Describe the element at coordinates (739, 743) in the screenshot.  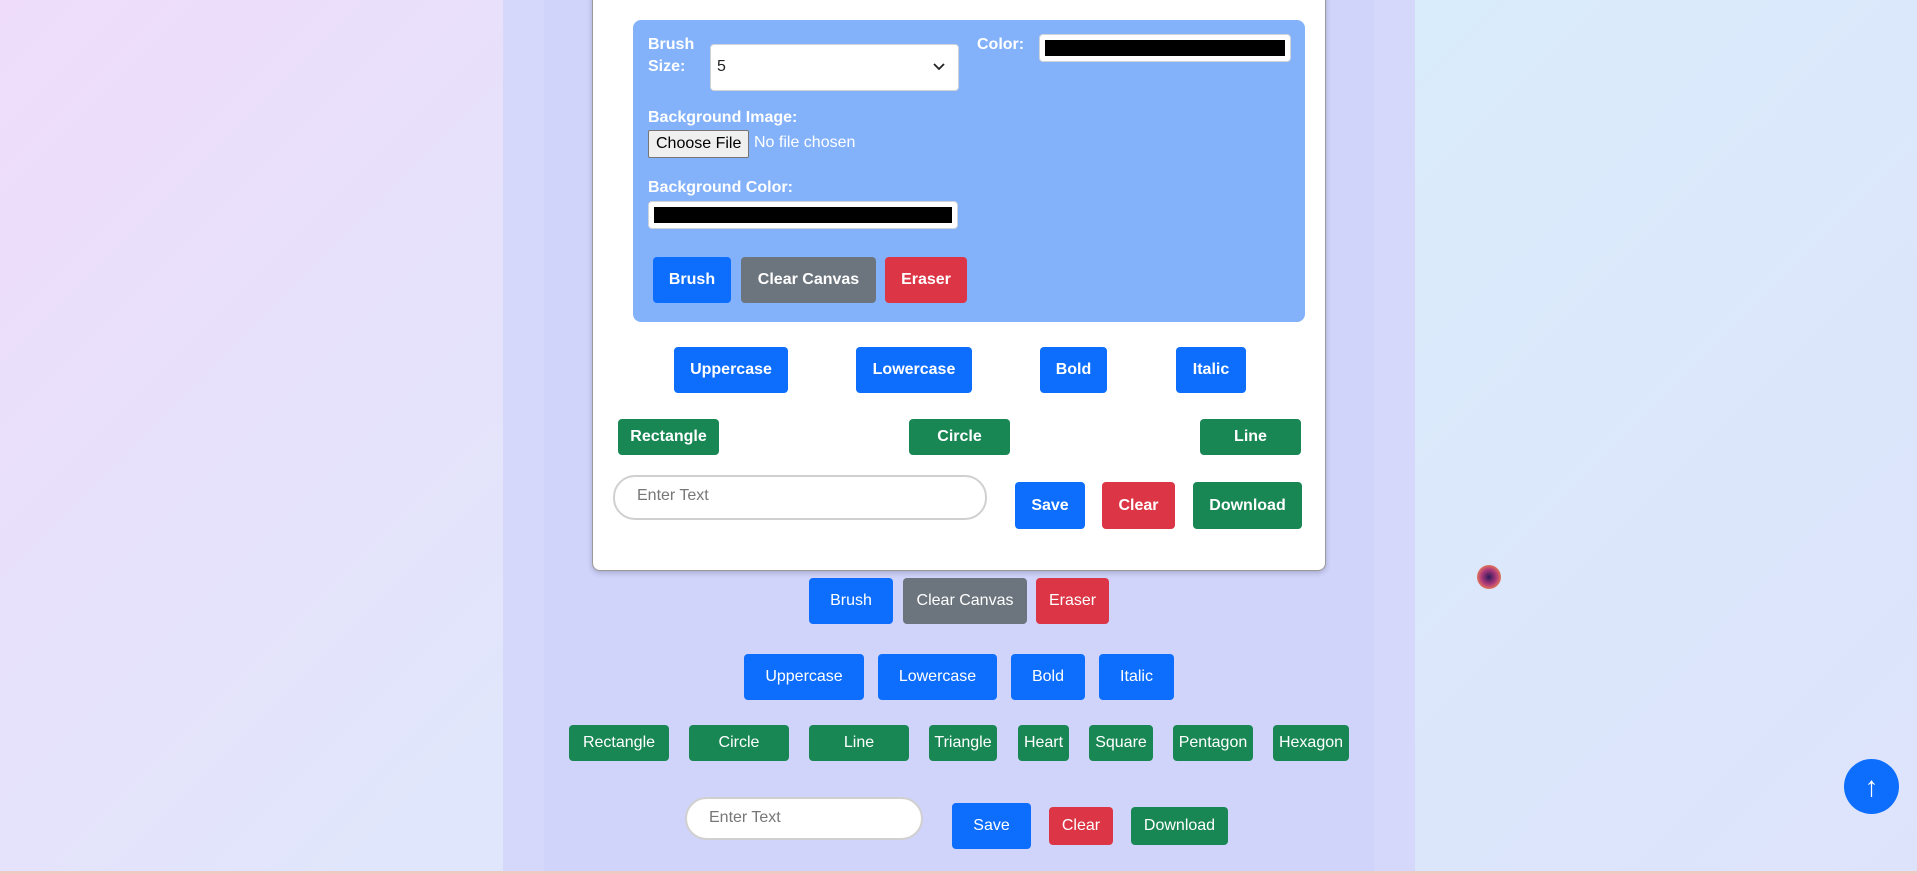
I see `lower-circle-button: Circle` at that location.